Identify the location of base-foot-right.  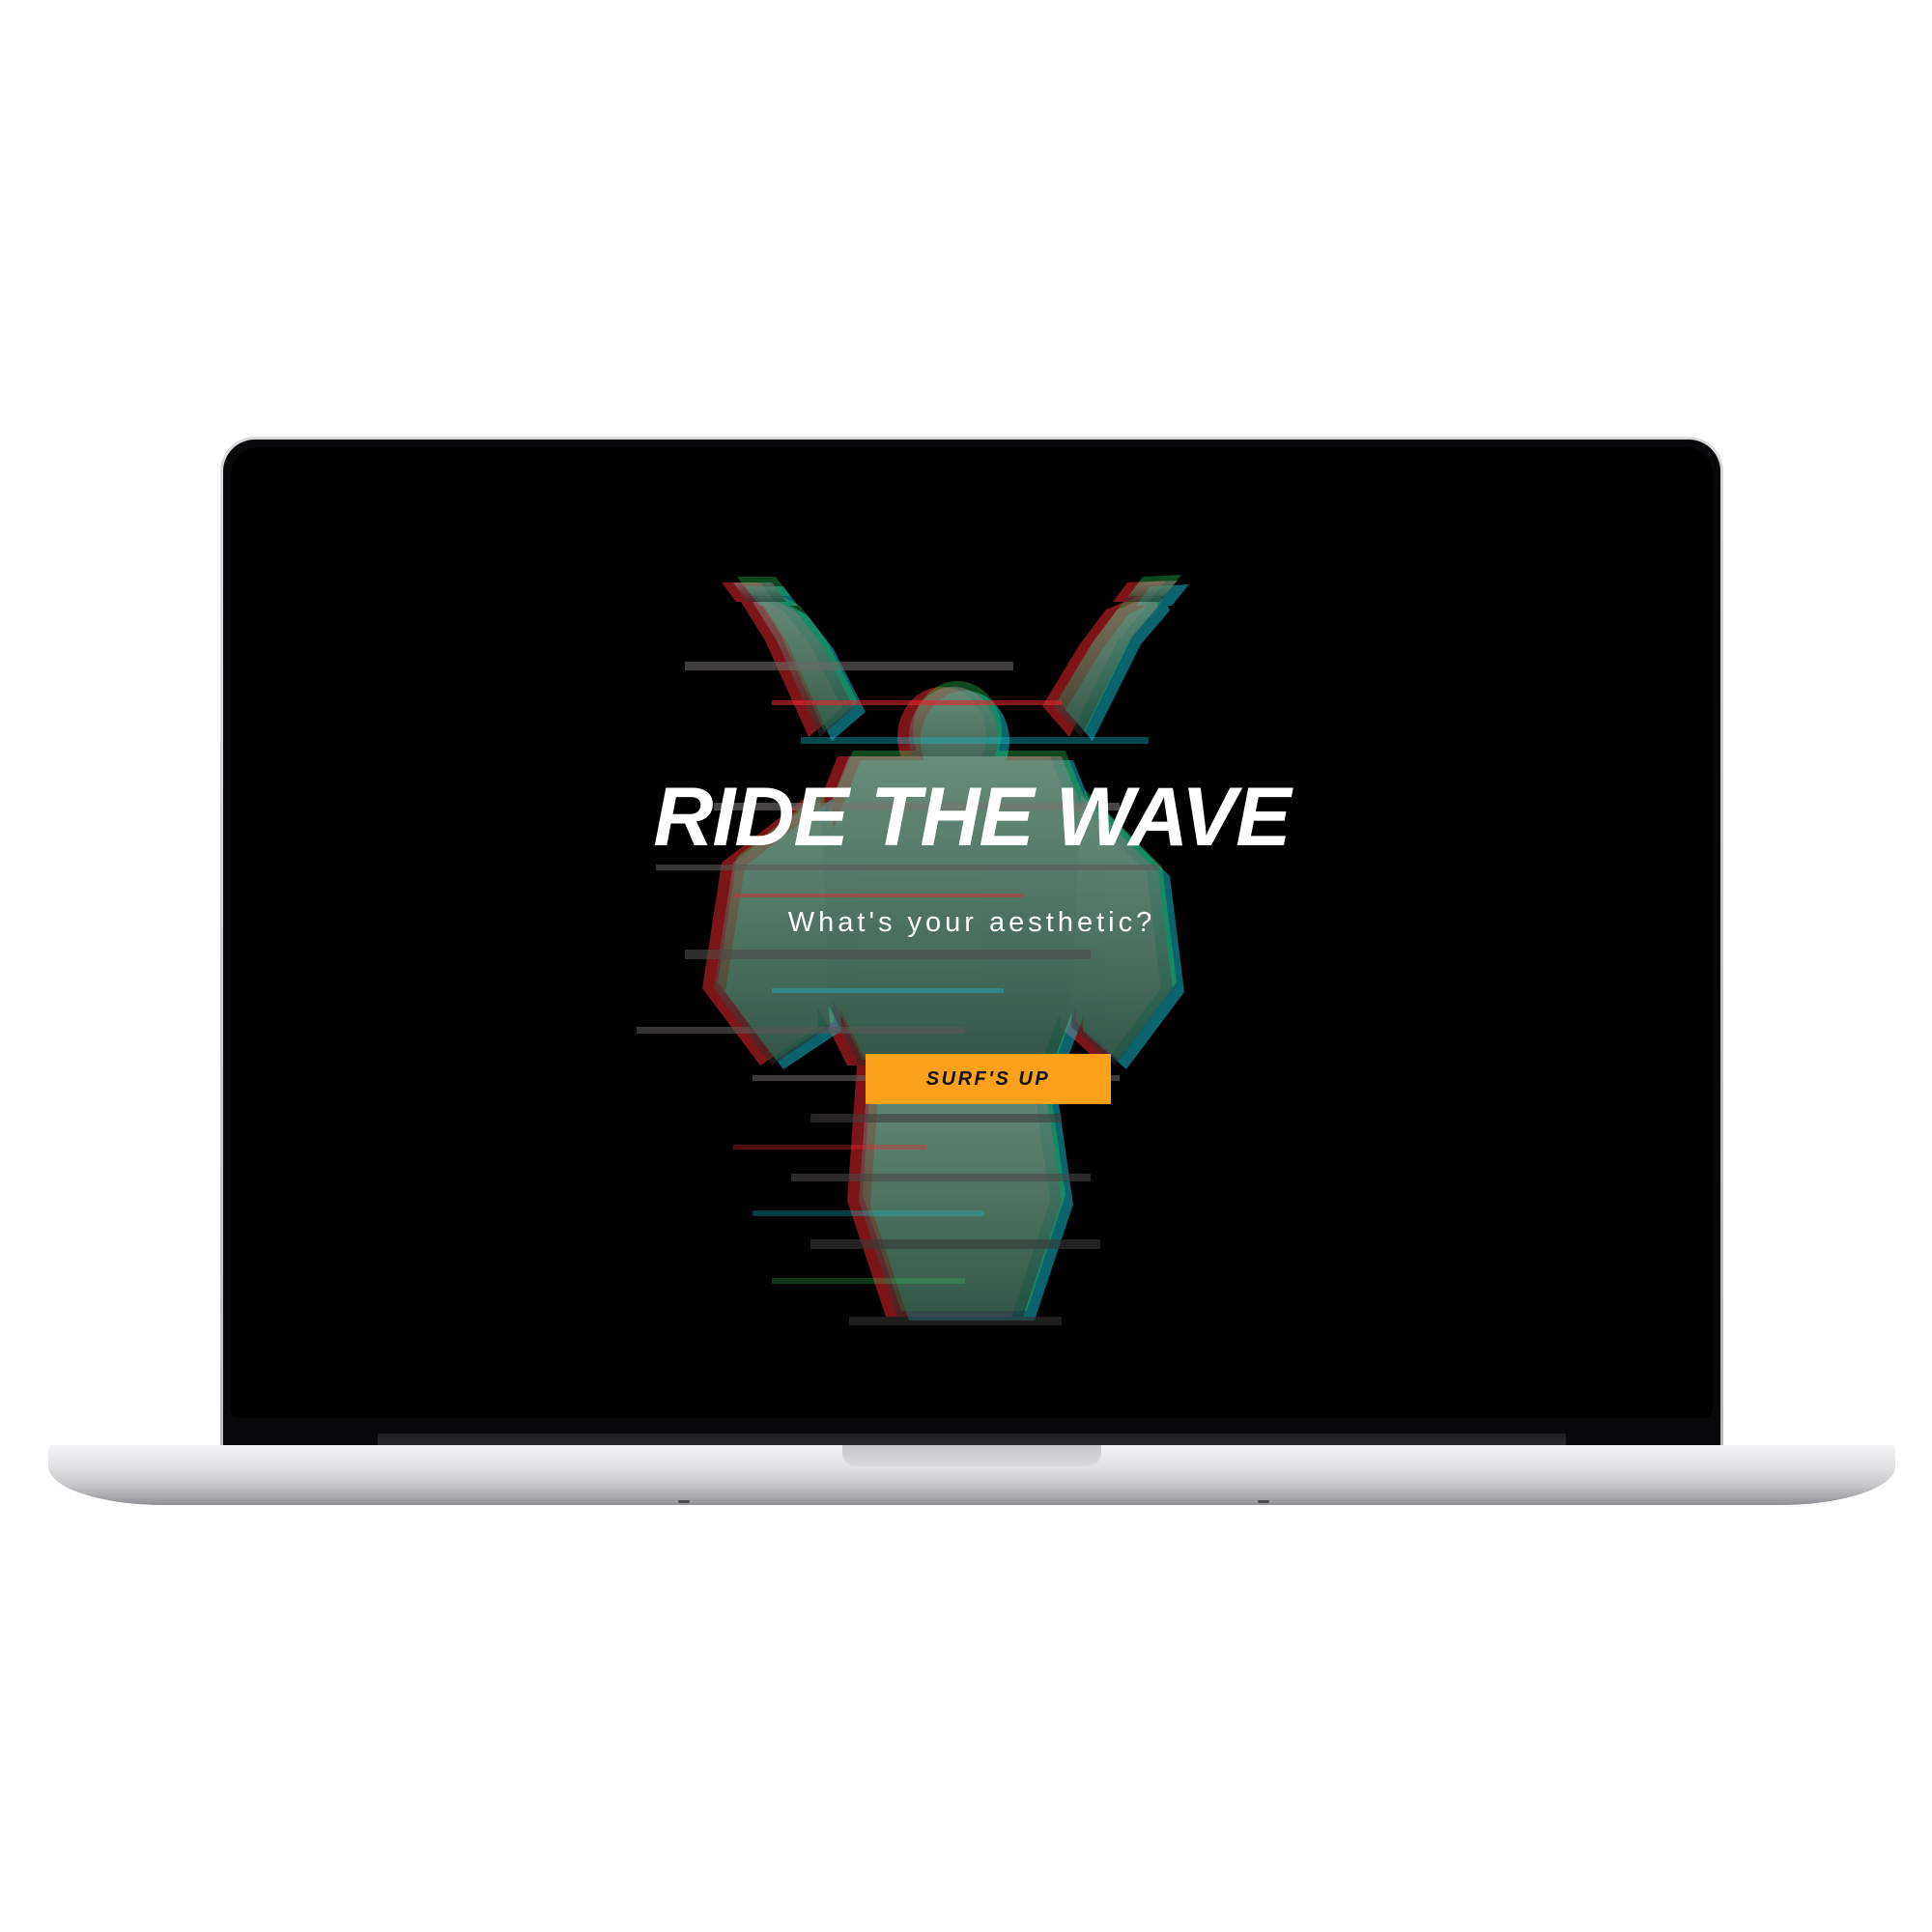
(1263, 1501).